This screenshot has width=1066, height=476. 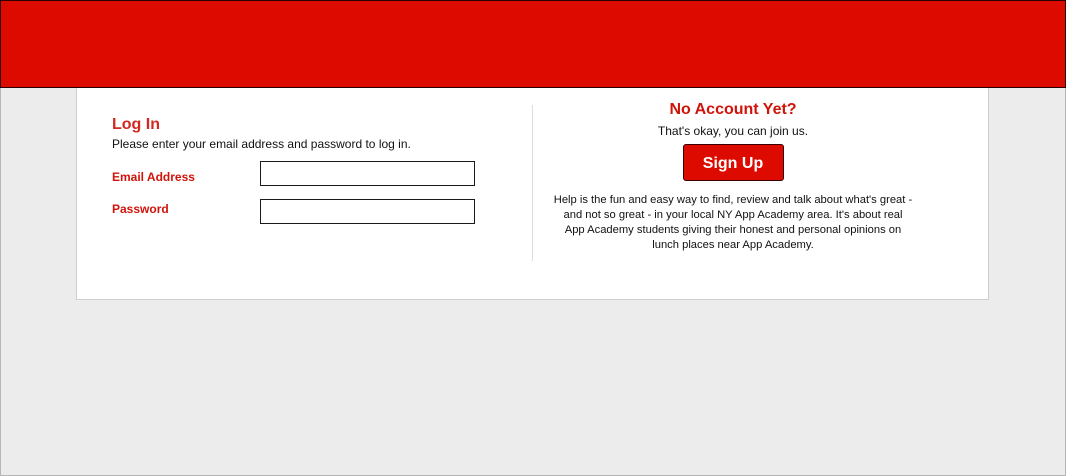 What do you see at coordinates (153, 177) in the screenshot?
I see `email-label: Email Address` at bounding box center [153, 177].